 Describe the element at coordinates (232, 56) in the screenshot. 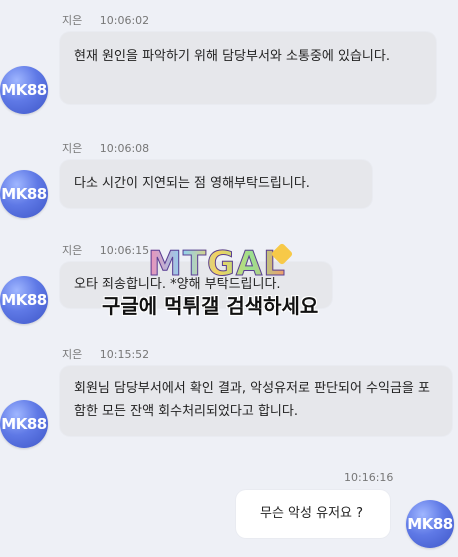

I see `message-text: 현재 원인을 파악하기 위해 담당부서와 소통중에 있습니다.` at that location.